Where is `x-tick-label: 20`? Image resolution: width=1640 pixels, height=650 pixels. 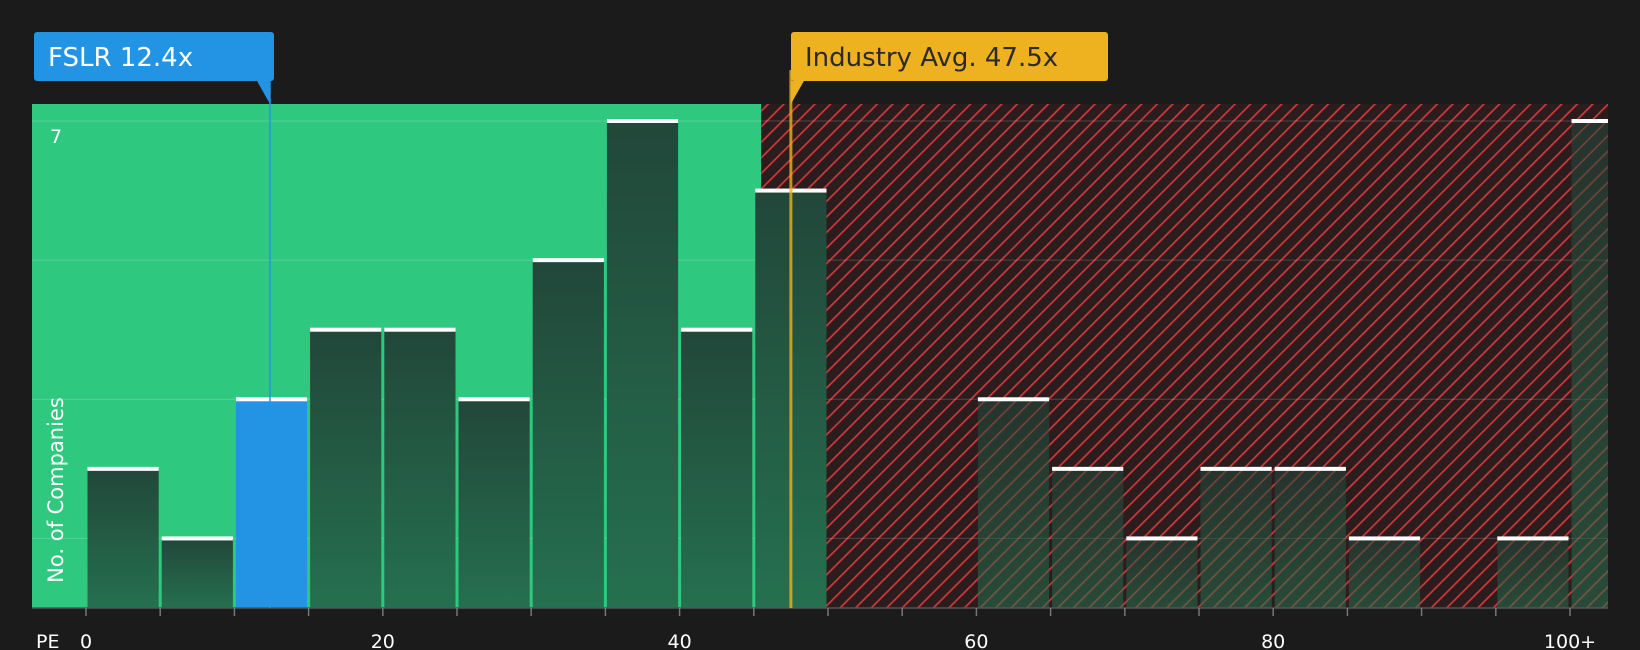 x-tick-label: 20 is located at coordinates (383, 640).